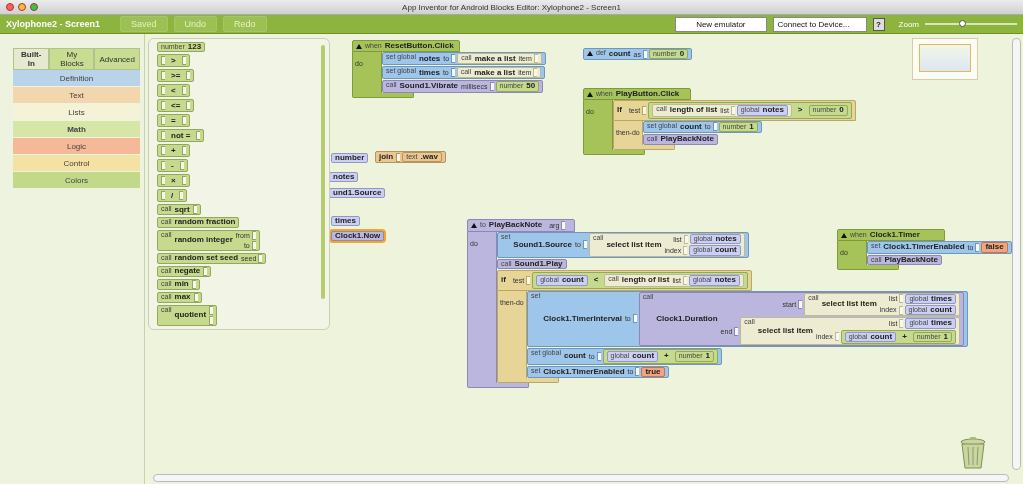 The image size is (1023, 484). What do you see at coordinates (76, 146) in the screenshot?
I see `category-item: Logic` at bounding box center [76, 146].